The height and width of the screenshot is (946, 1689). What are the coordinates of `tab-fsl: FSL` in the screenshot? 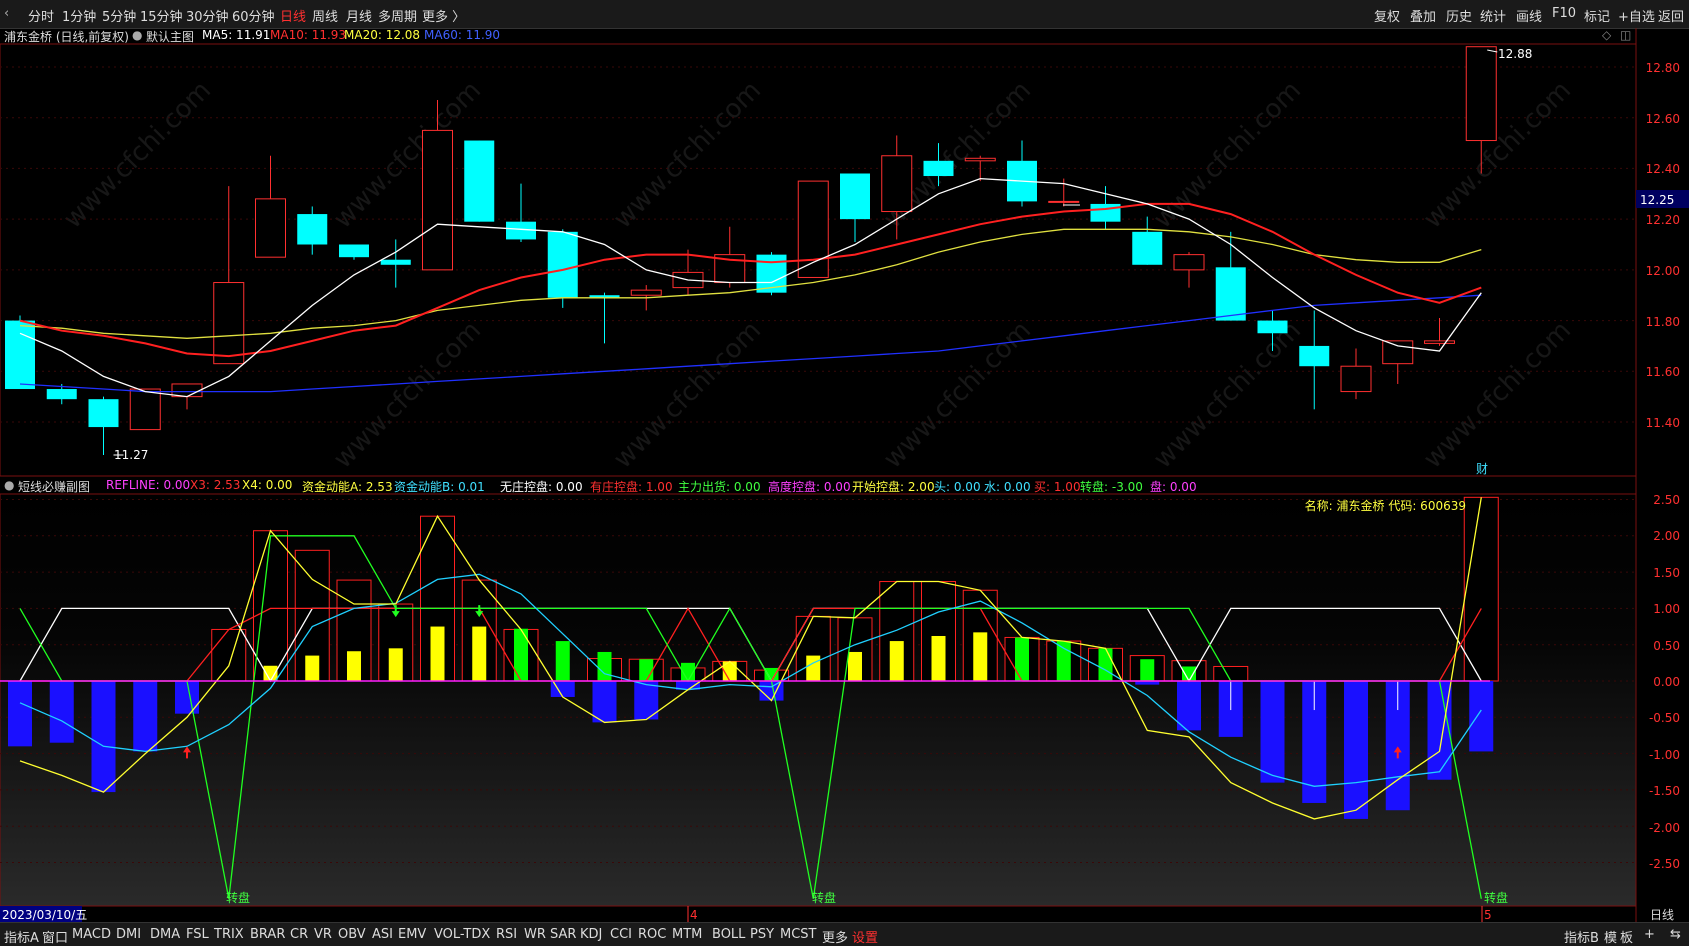 It's located at (197, 934).